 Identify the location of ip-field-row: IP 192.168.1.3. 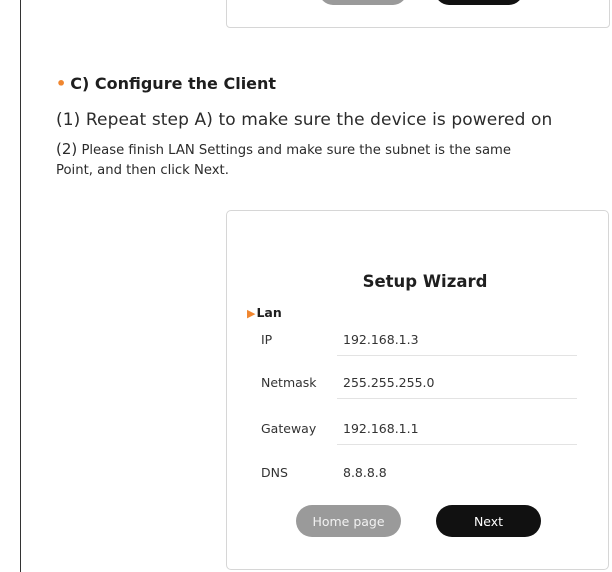
(419, 341).